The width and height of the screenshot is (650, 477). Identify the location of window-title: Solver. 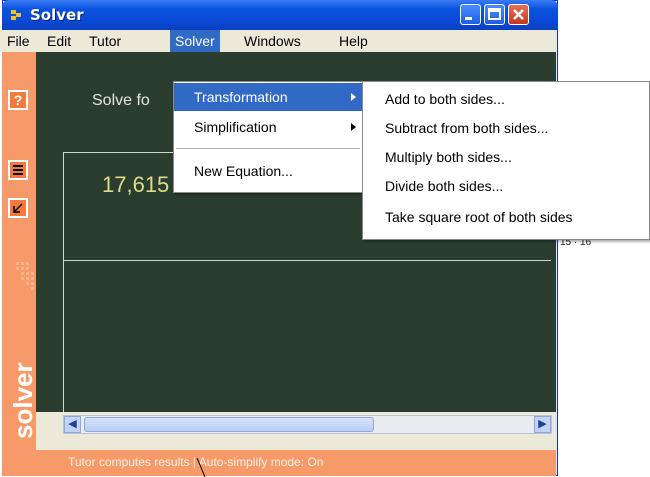
(57, 15).